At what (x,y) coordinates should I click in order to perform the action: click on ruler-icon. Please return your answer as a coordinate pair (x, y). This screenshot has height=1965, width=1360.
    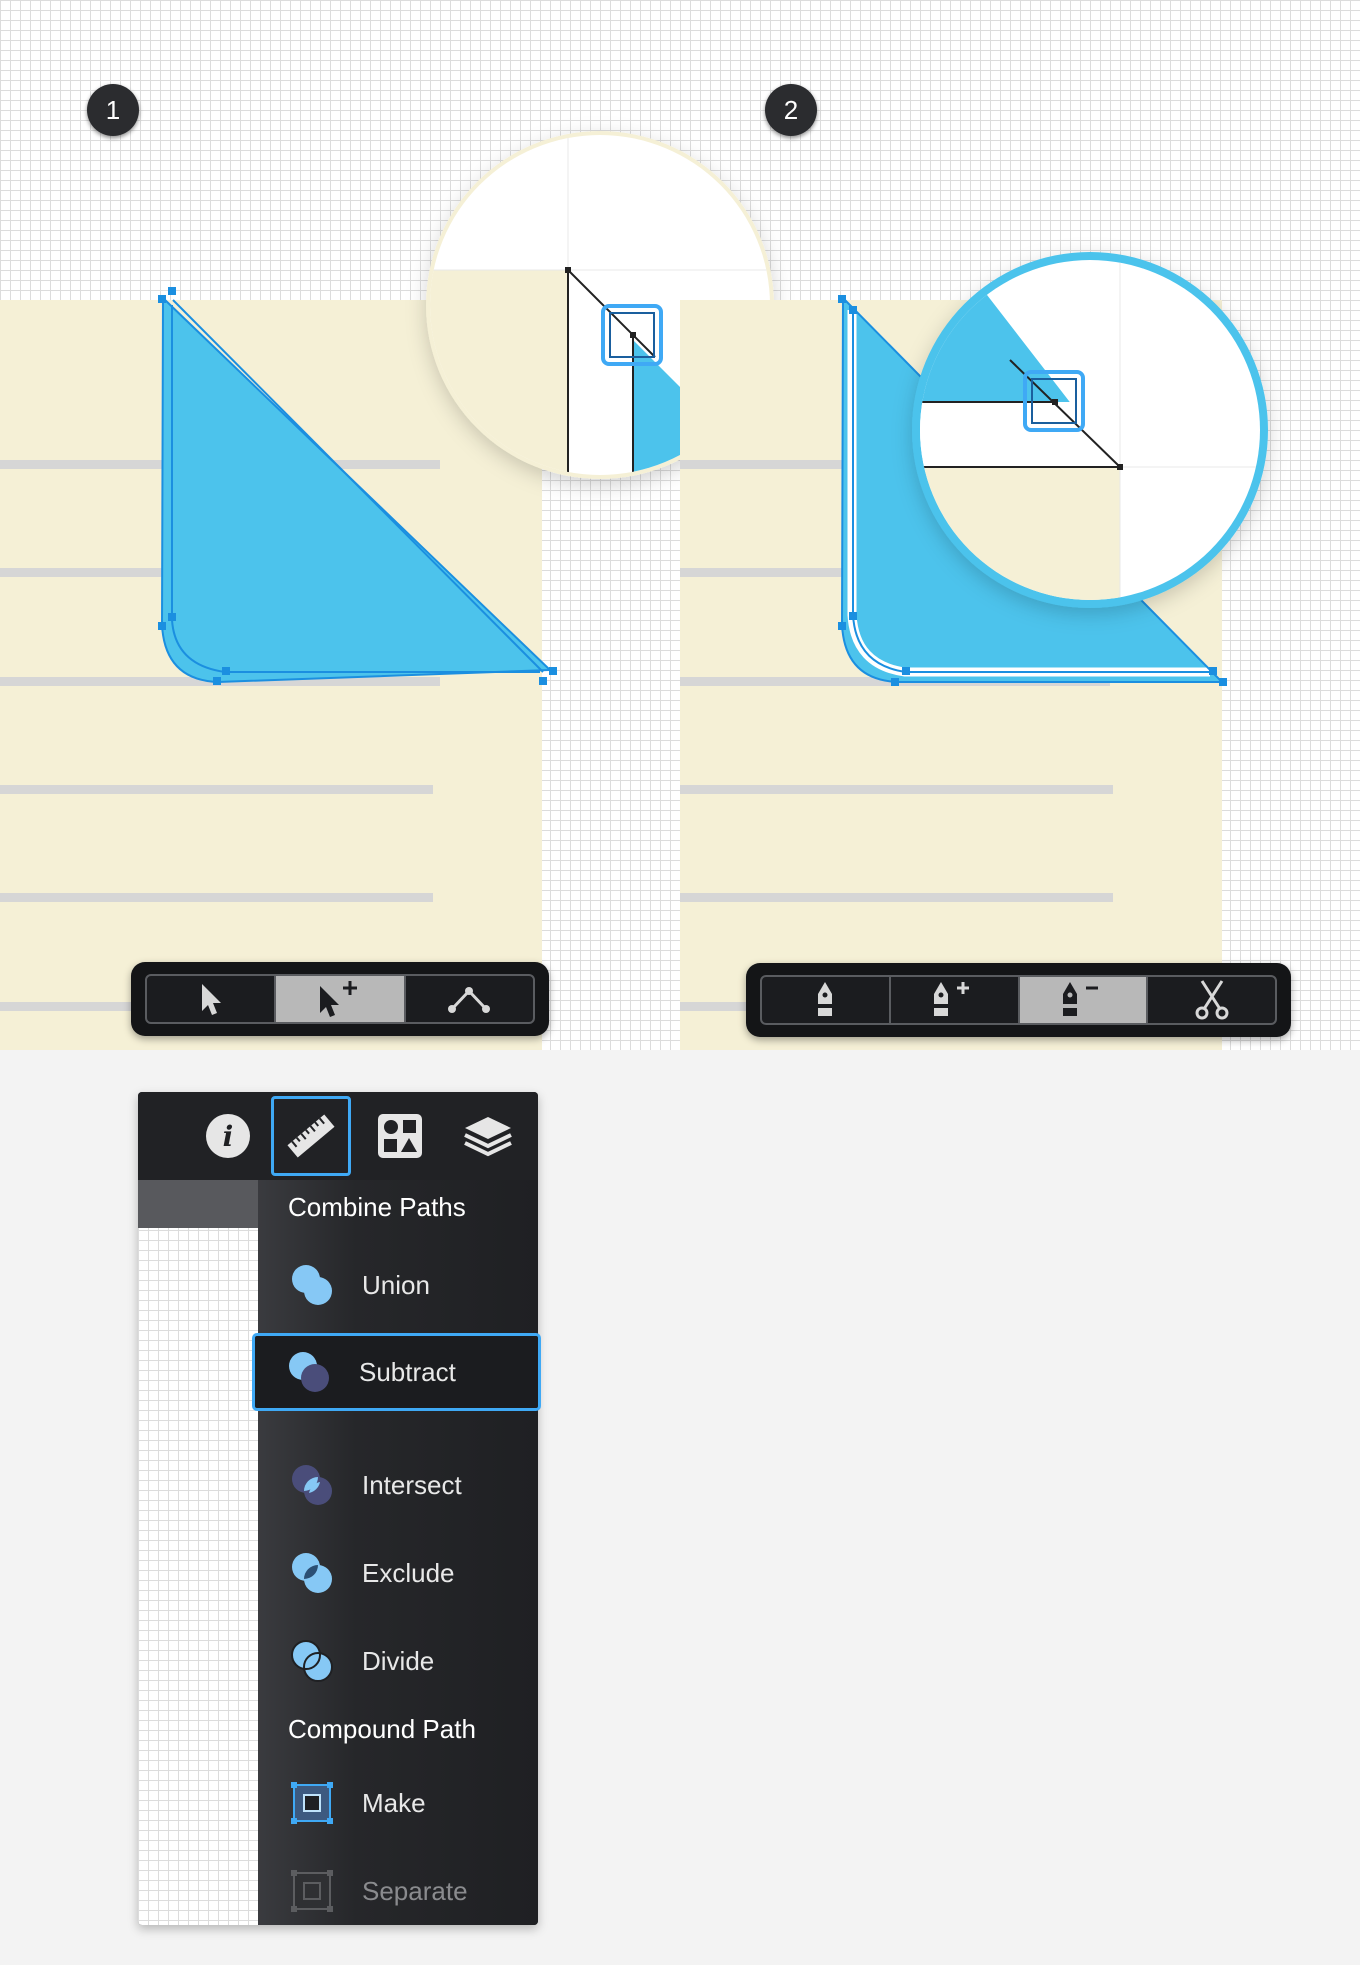
    Looking at the image, I should click on (311, 1136).